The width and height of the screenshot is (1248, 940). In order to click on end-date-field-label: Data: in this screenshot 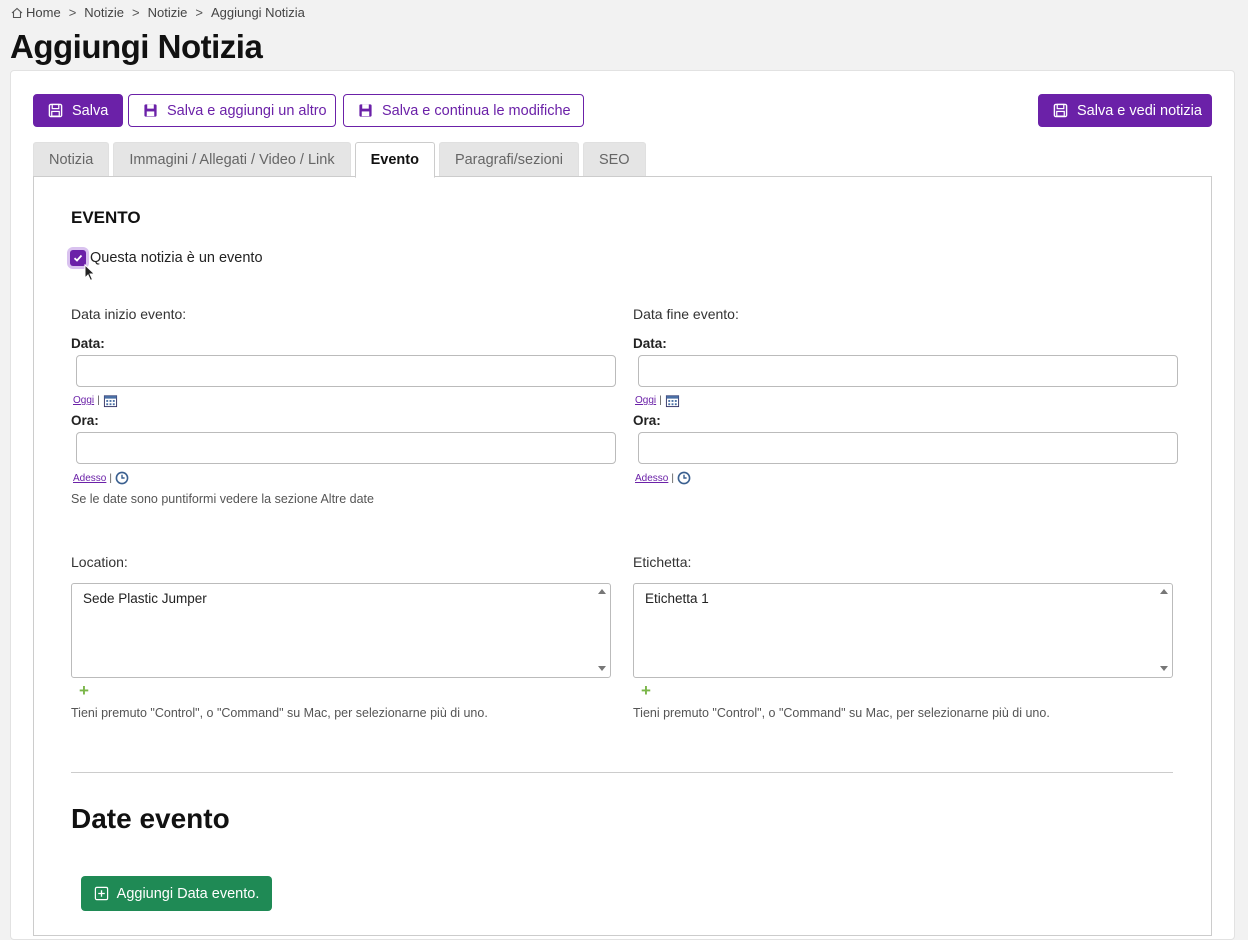, I will do `click(650, 343)`.